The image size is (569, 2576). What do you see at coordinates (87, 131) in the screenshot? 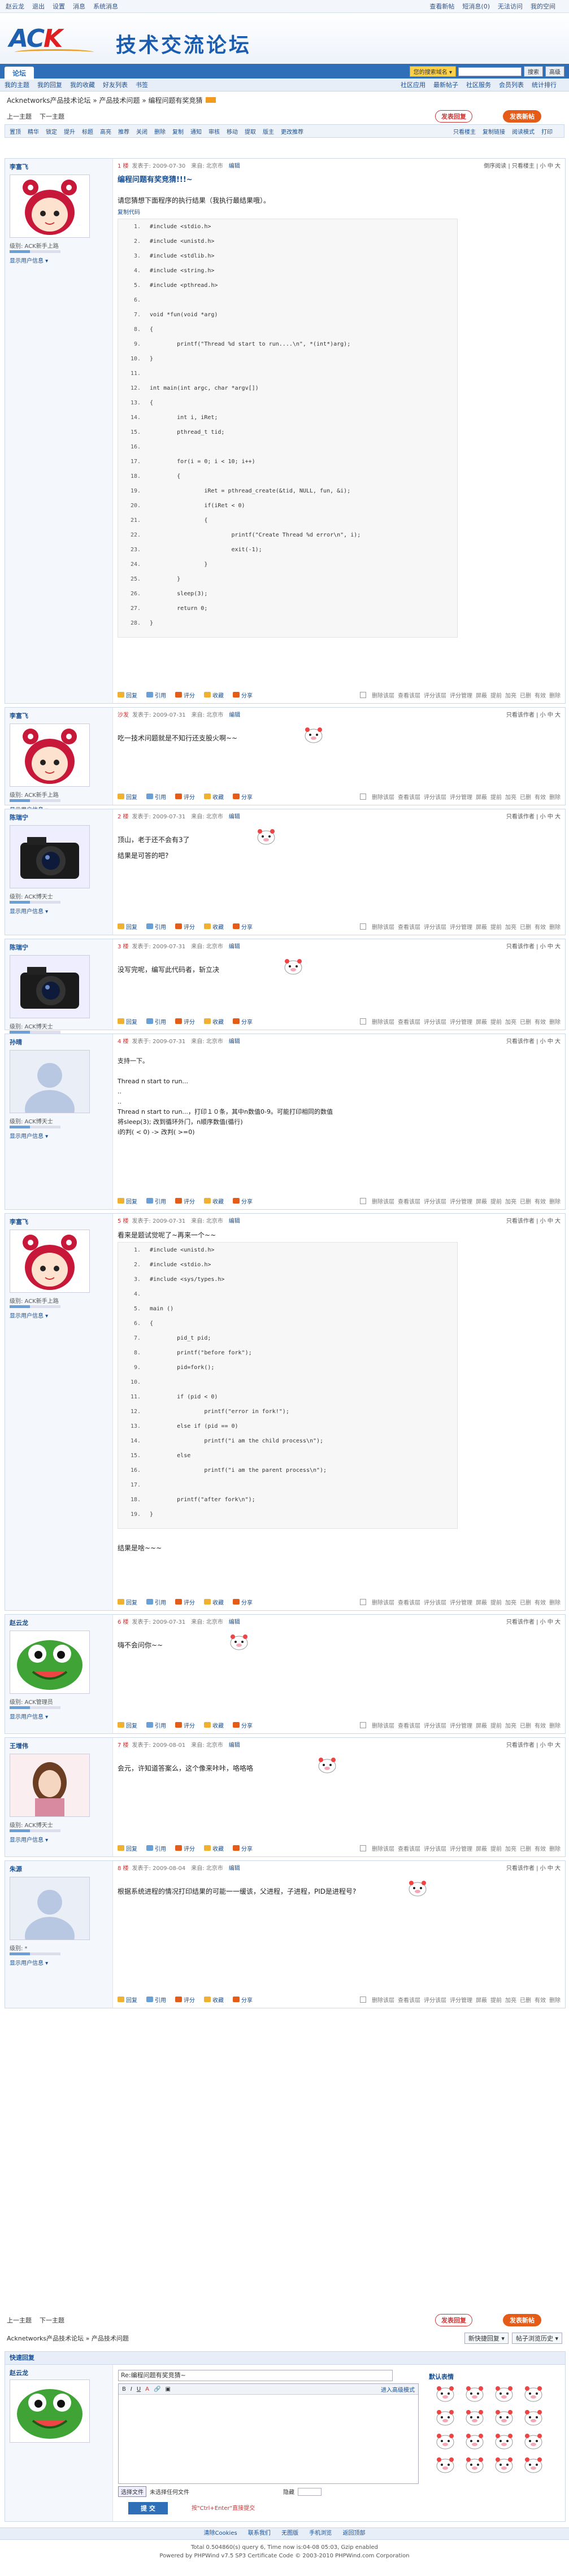
I see `mod-tool: 标题` at bounding box center [87, 131].